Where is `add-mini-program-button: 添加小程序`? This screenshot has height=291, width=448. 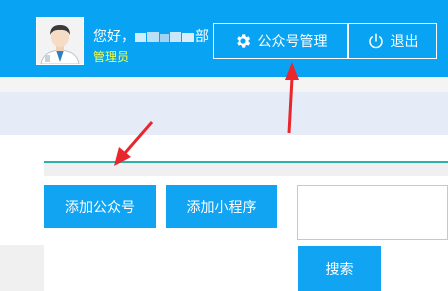 add-mini-program-button: 添加小程序 is located at coordinates (221, 206).